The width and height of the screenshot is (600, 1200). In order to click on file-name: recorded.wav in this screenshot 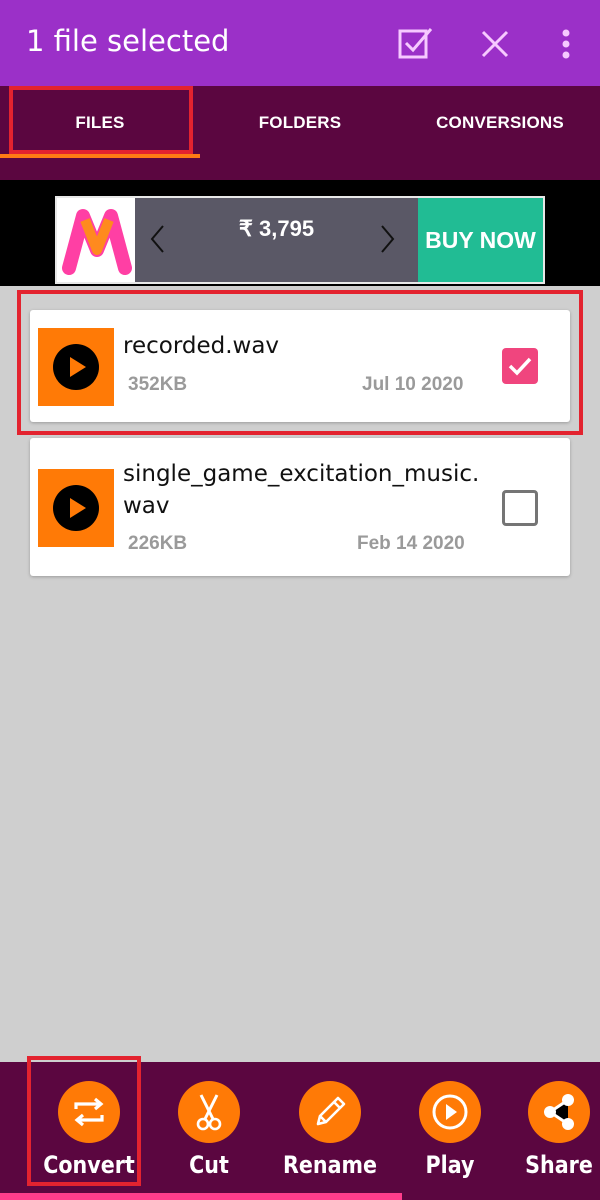, I will do `click(201, 346)`.